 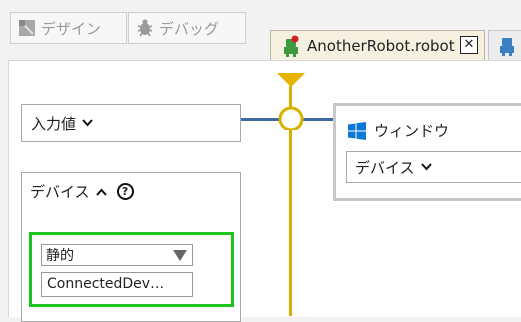 I want to click on flow-marker, so click(x=291, y=100).